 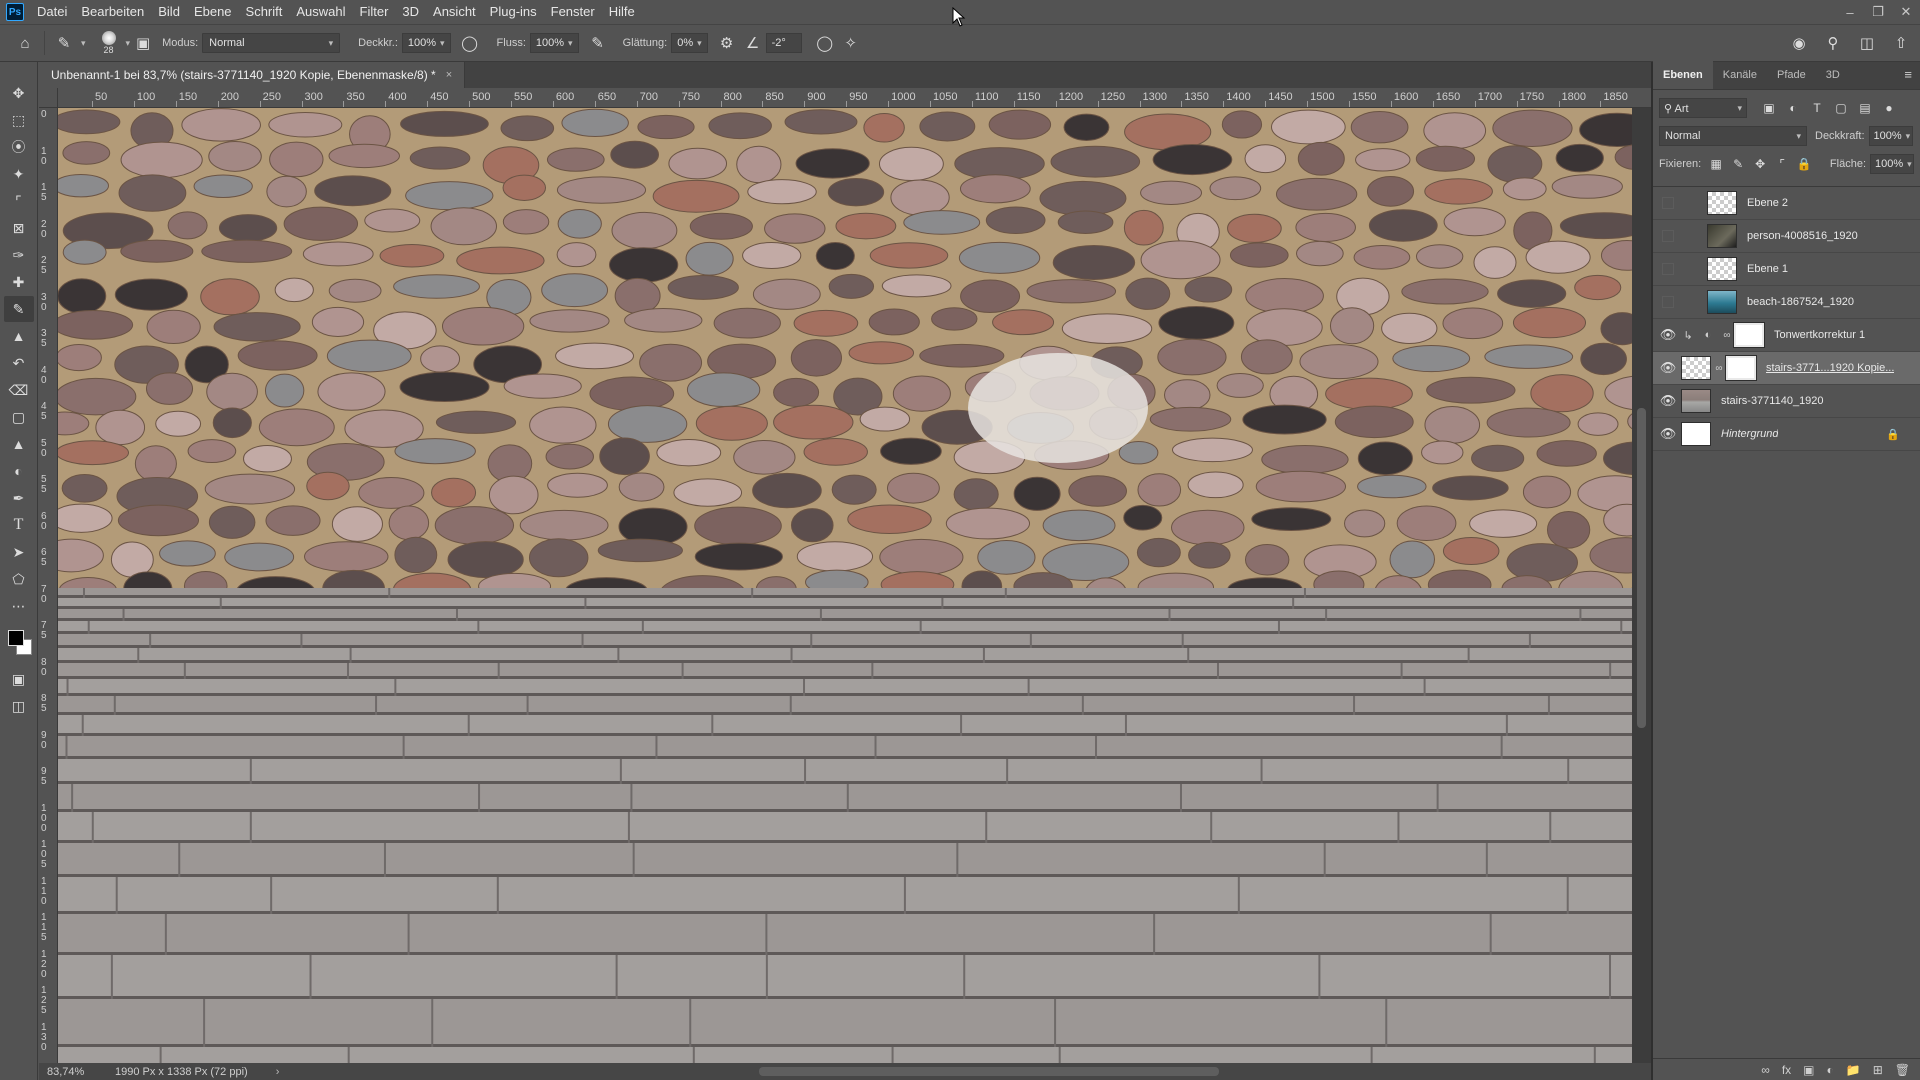 What do you see at coordinates (1833, 43) in the screenshot?
I see `search-icon: ⚲` at bounding box center [1833, 43].